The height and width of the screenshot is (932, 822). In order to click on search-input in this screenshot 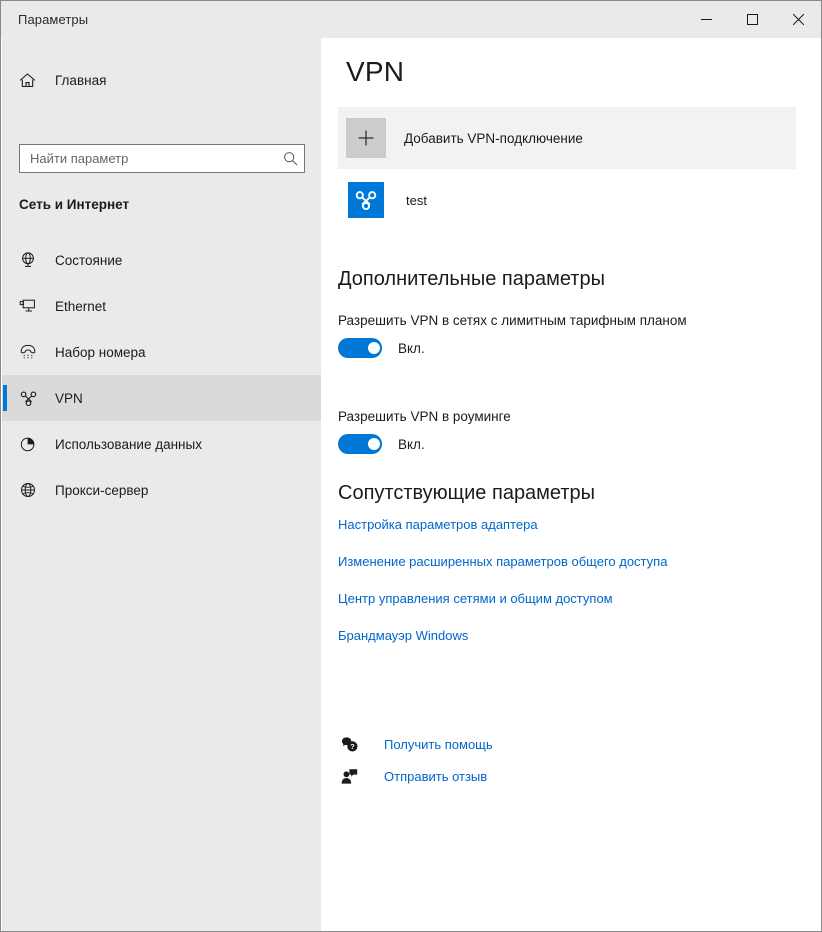, I will do `click(148, 158)`.